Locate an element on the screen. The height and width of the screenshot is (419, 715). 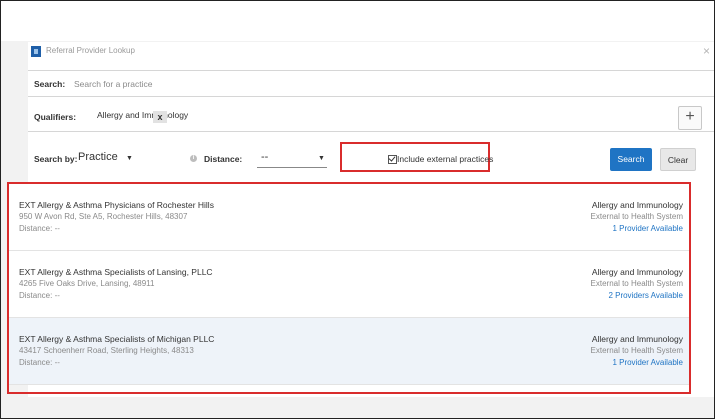
search-by-label: Search by: is located at coordinates (56, 159).